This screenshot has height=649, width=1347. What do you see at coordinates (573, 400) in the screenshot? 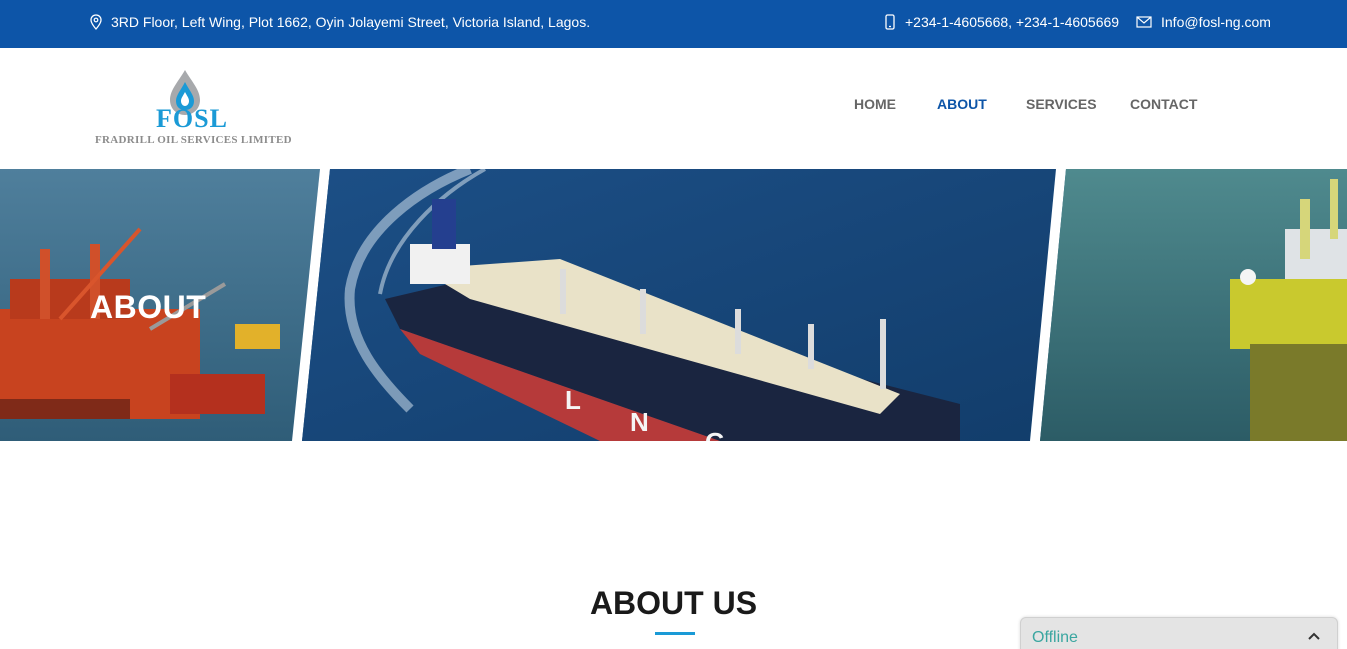
I see `svg-text: L` at bounding box center [573, 400].